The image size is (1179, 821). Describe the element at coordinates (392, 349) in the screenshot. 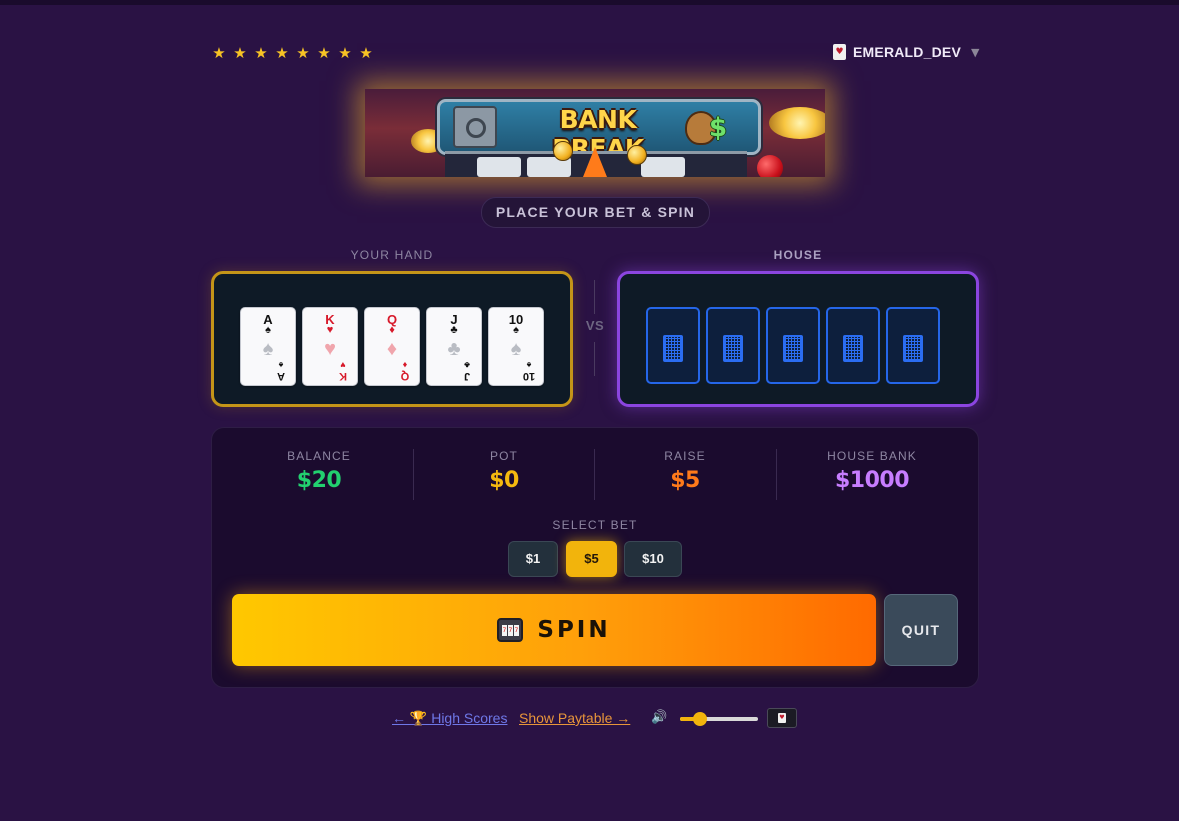

I see `card-pip-icon: ♦` at that location.